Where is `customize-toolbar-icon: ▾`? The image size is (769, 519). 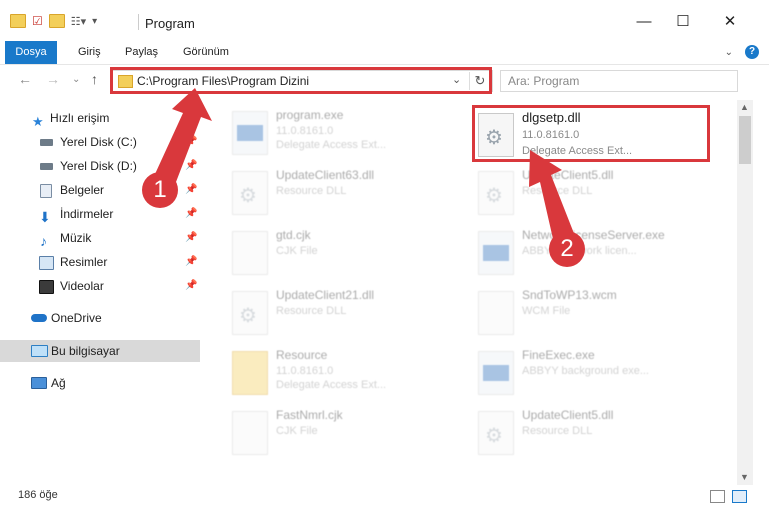
customize-toolbar-icon: ▾ is located at coordinates (94, 21).